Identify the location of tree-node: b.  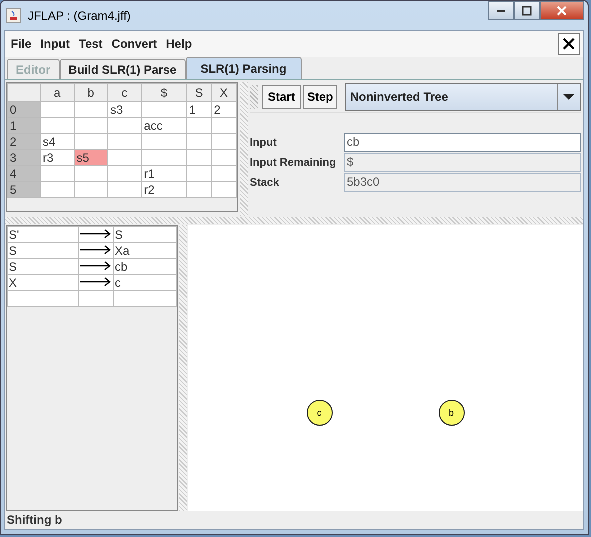
(451, 413).